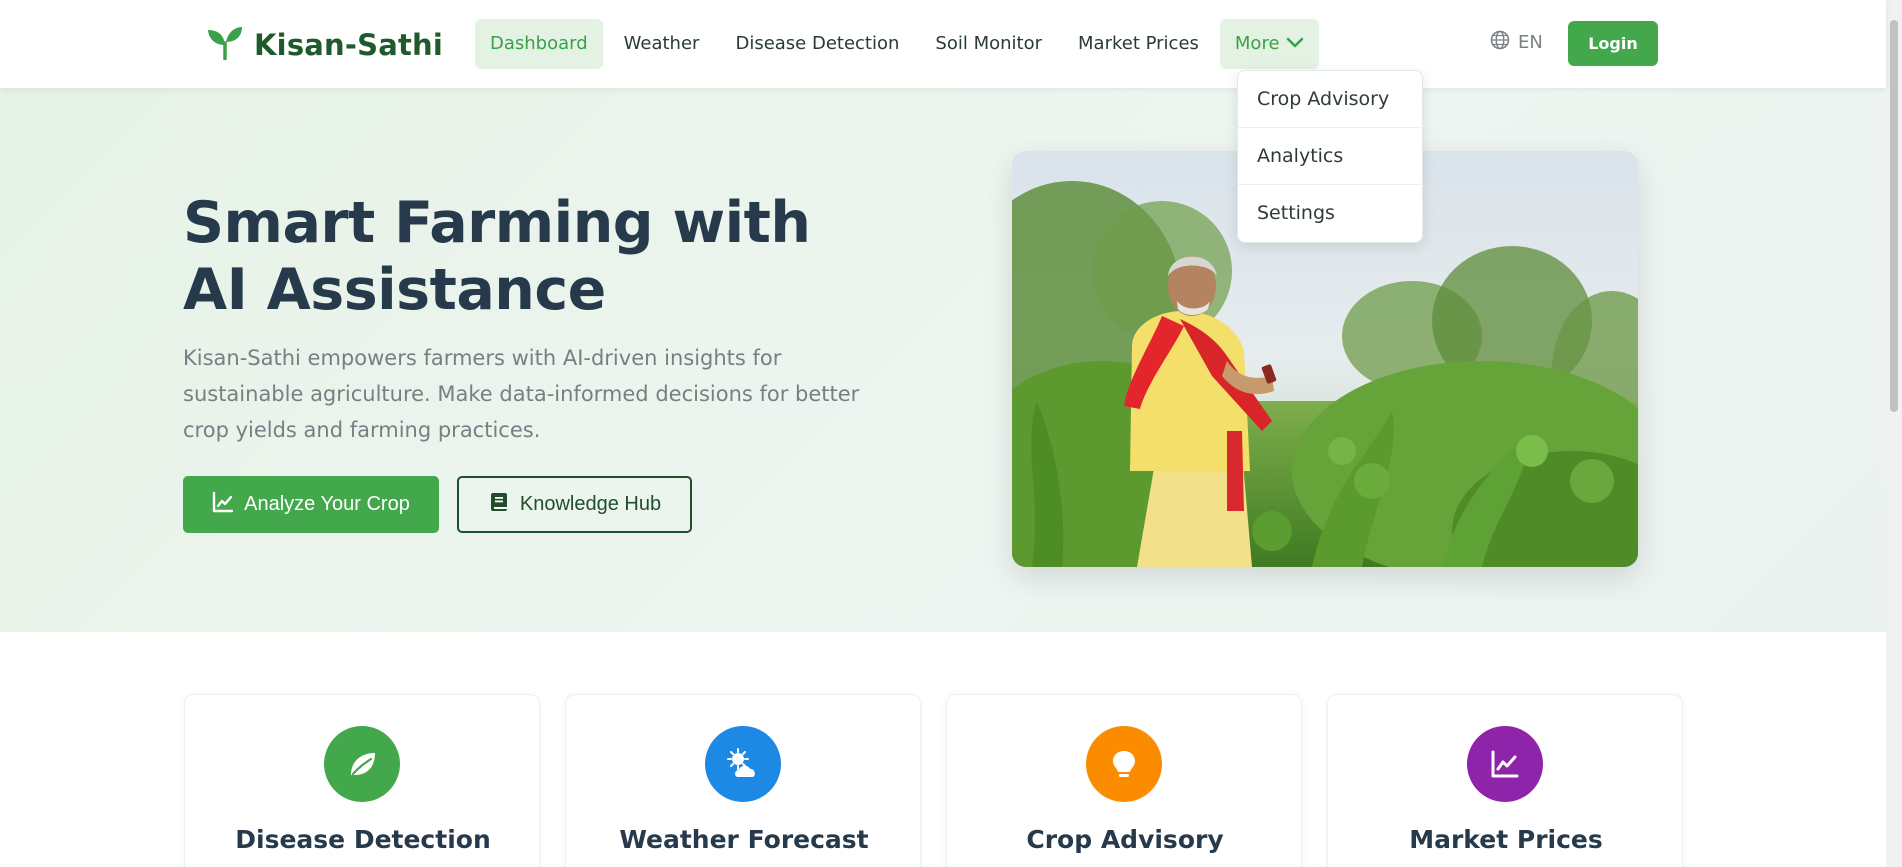  I want to click on analyze-crop-label: Analyze Your Crop, so click(327, 504).